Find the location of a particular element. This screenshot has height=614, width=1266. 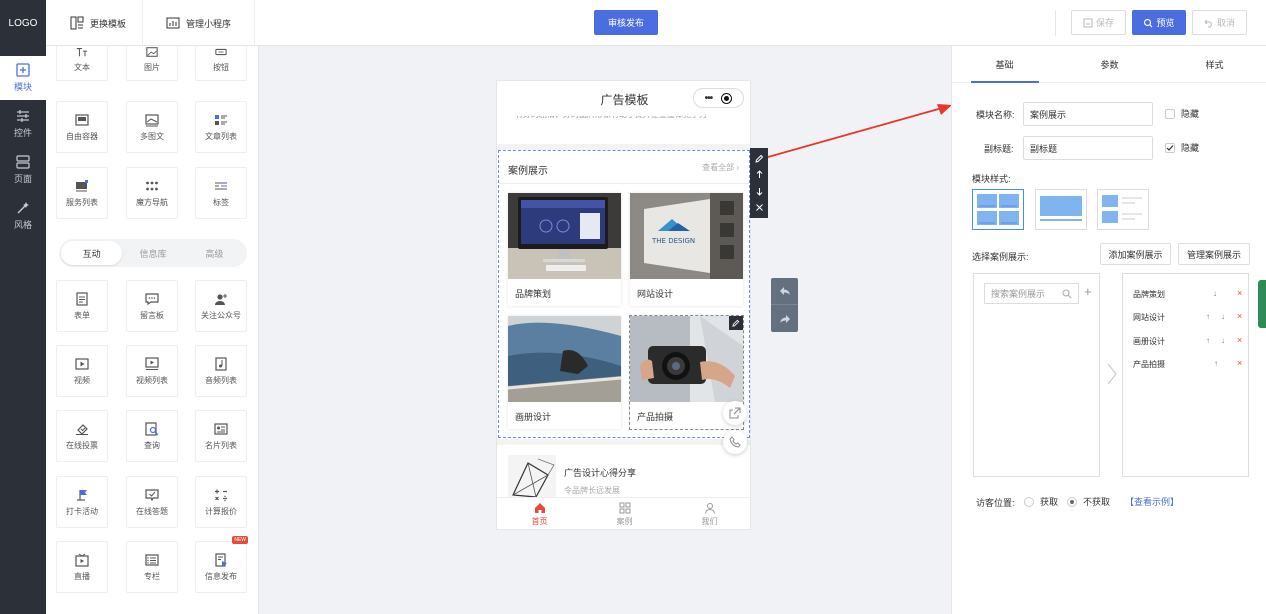

tab-interactive: 互动 is located at coordinates (92, 253).